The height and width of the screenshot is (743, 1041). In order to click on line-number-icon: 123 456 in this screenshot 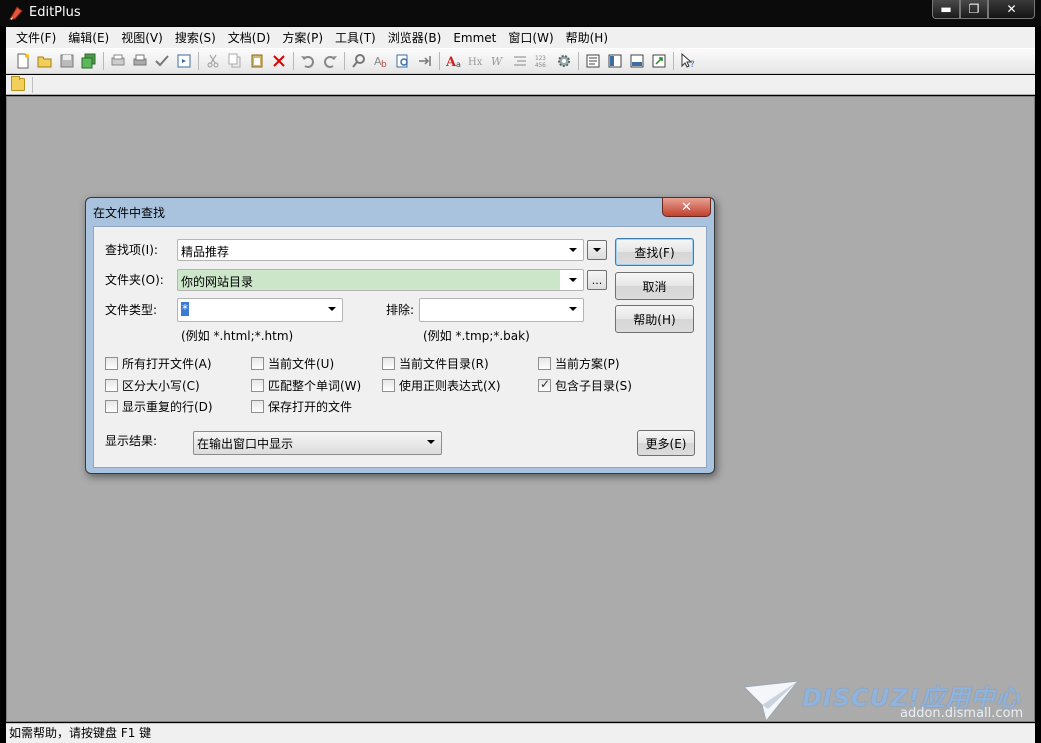, I will do `click(542, 61)`.